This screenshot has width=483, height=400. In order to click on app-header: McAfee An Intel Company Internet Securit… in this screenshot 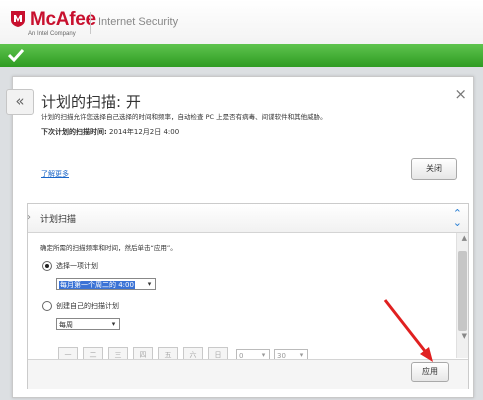, I will do `click(241, 22)`.